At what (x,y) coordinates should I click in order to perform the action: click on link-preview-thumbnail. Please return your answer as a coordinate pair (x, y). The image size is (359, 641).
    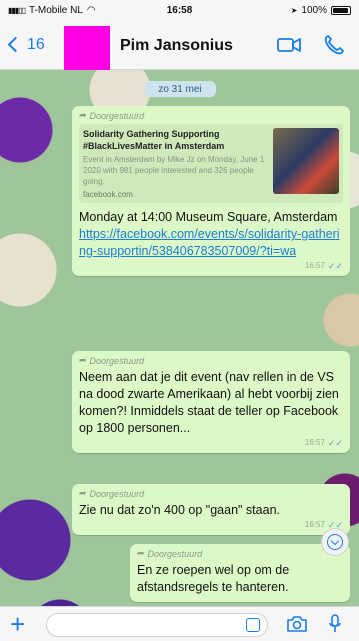
    Looking at the image, I should click on (306, 161).